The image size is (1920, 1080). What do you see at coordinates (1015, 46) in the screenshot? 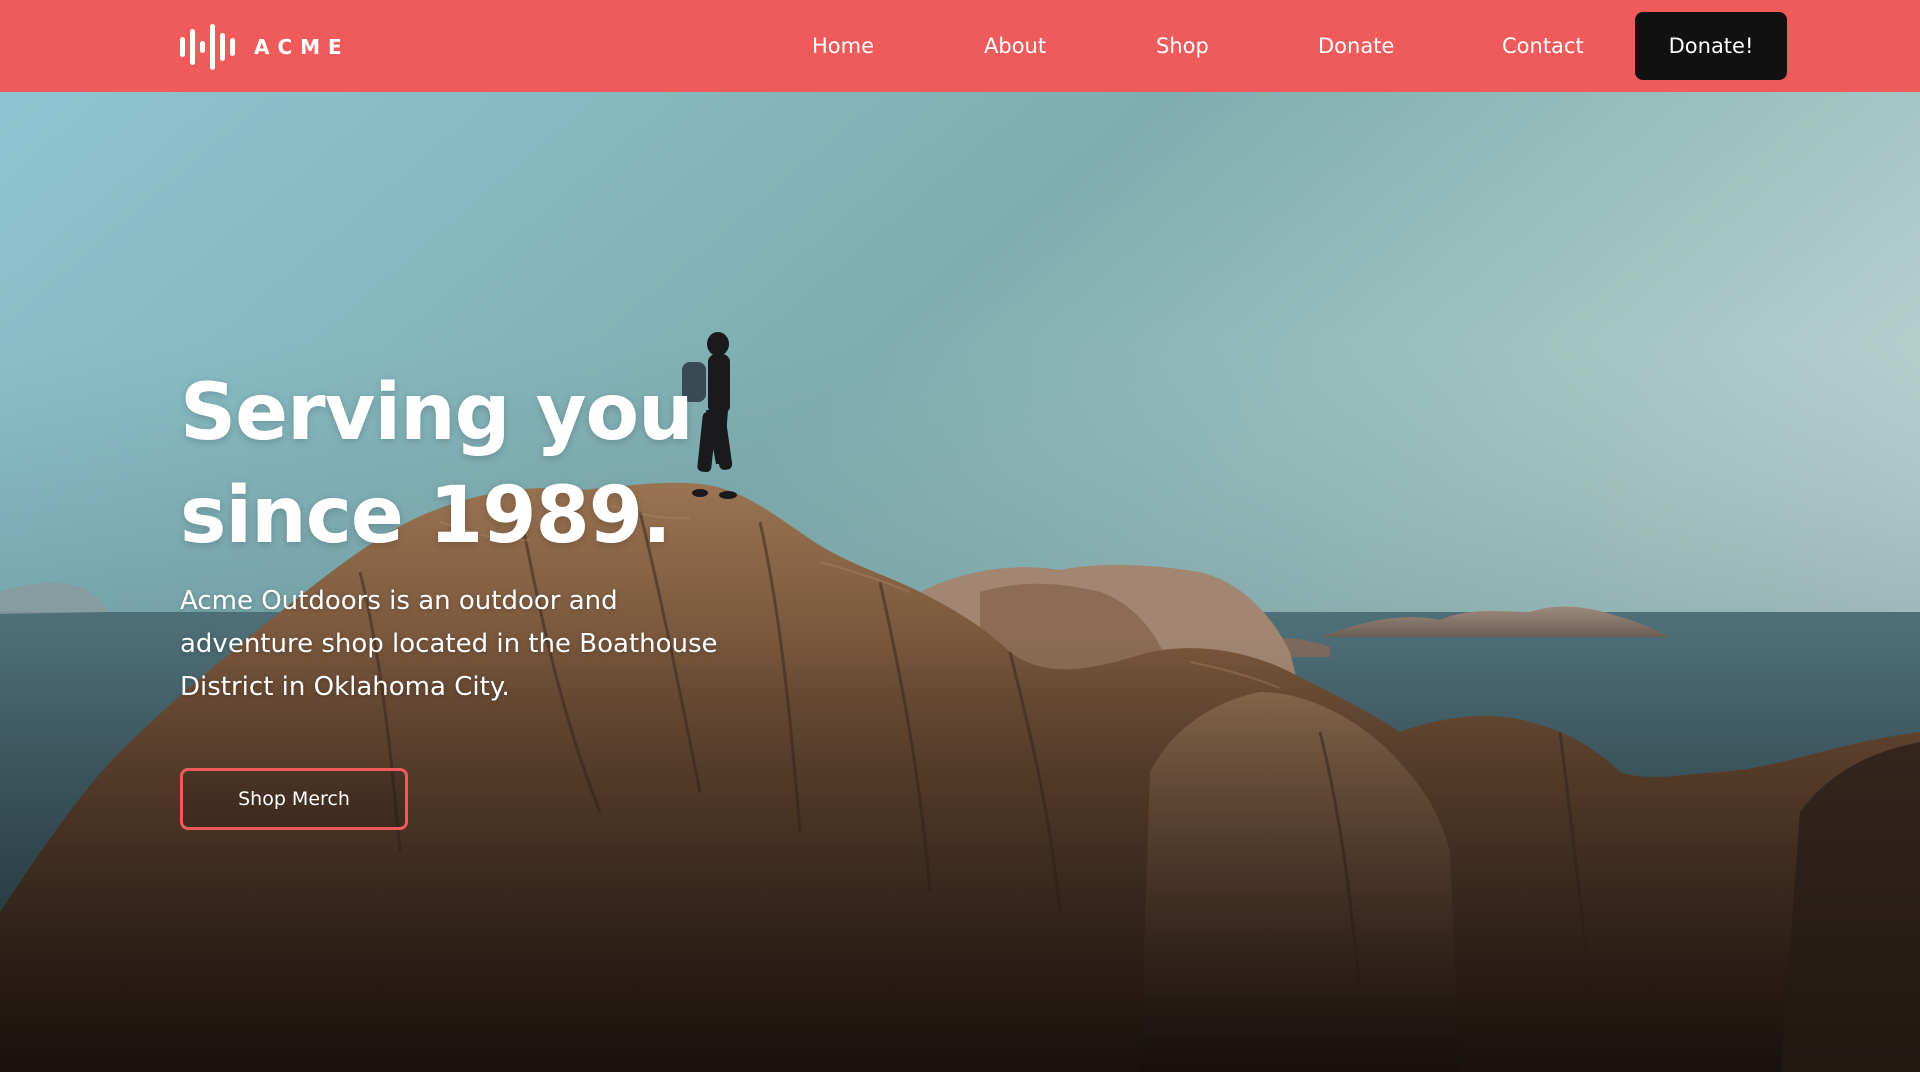
I see `nav-link-about: About` at bounding box center [1015, 46].